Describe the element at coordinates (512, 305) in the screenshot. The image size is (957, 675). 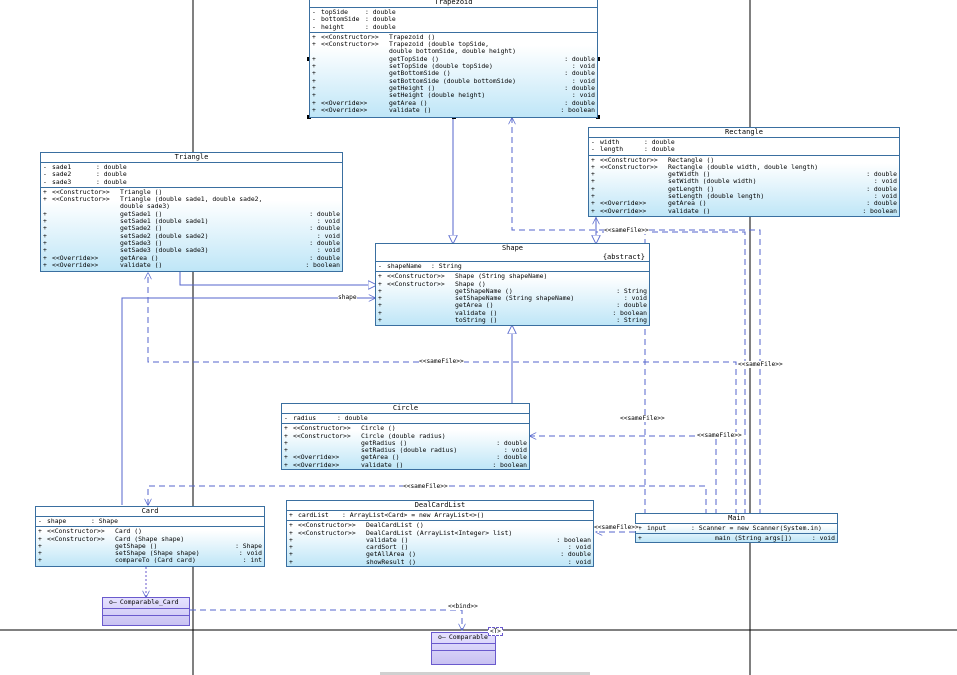
I see `operation-row: + getArea (): double` at that location.